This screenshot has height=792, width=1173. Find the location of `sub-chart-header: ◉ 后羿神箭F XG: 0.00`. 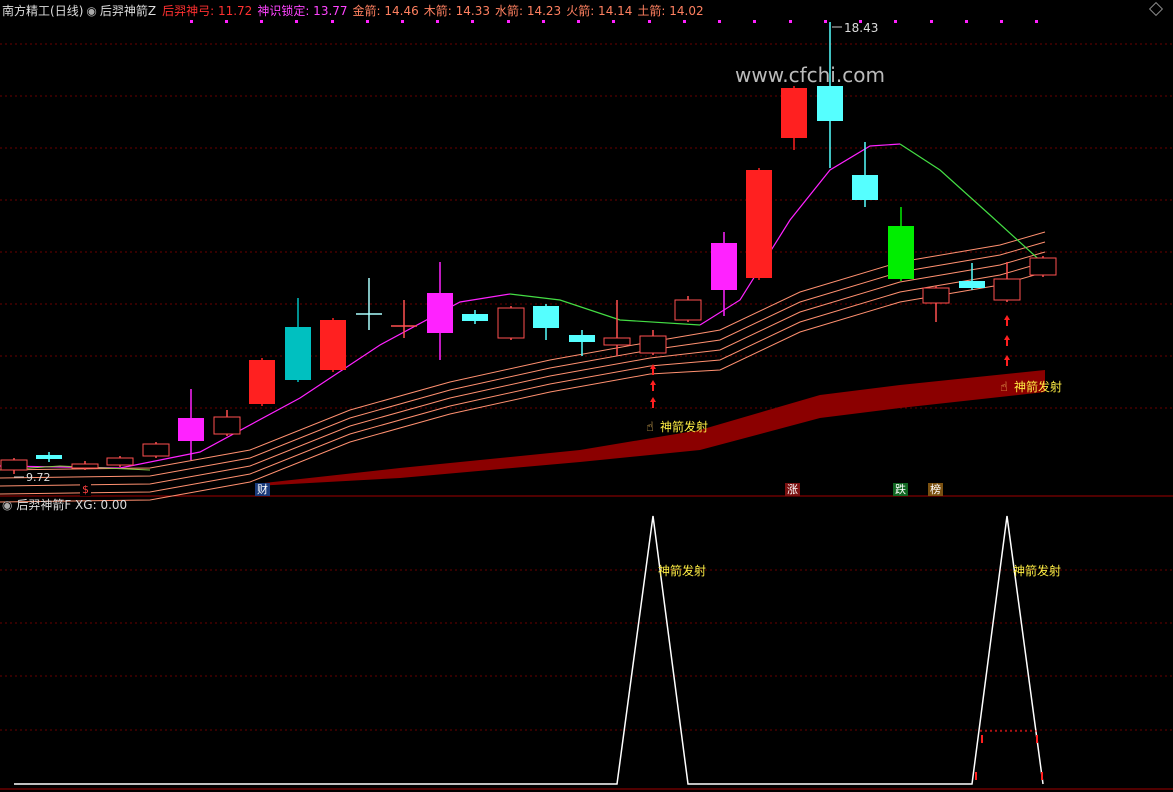

sub-chart-header: ◉ 后羿神箭F XG: 0.00 is located at coordinates (64, 505).